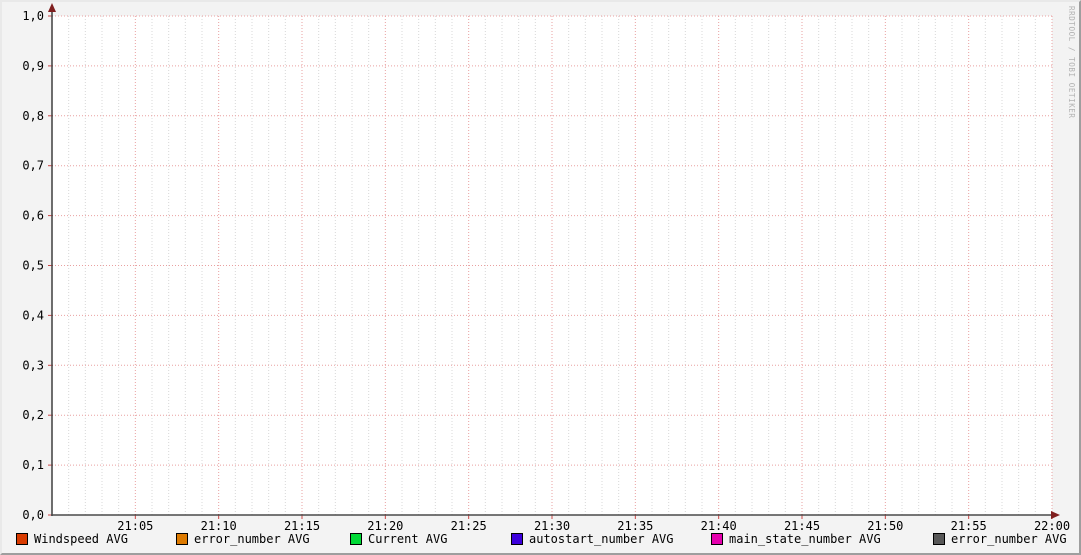 The width and height of the screenshot is (1081, 555). What do you see at coordinates (33, 415) in the screenshot?
I see `y-tick-label: 0,2` at bounding box center [33, 415].